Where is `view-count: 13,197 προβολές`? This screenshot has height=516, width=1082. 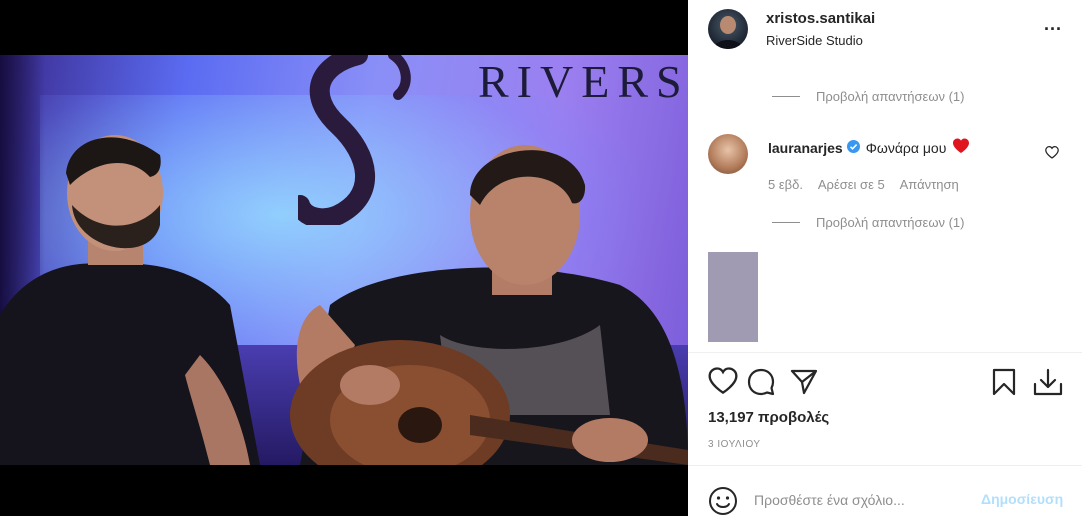
view-count: 13,197 προβολές is located at coordinates (768, 417).